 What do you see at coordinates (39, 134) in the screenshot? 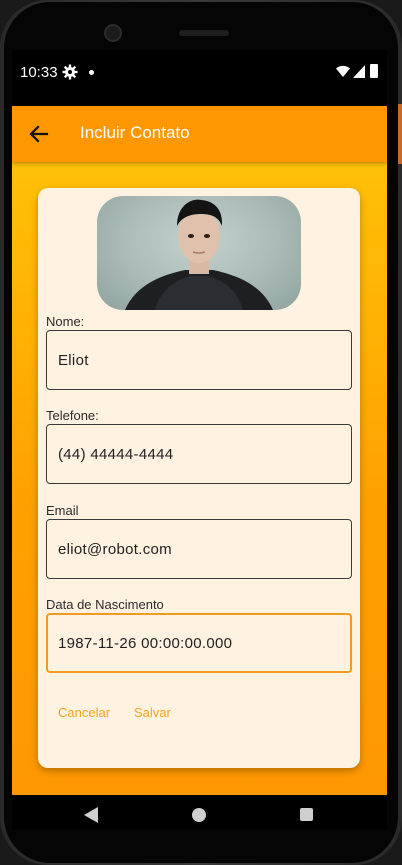
I see `arrow-left-icon` at bounding box center [39, 134].